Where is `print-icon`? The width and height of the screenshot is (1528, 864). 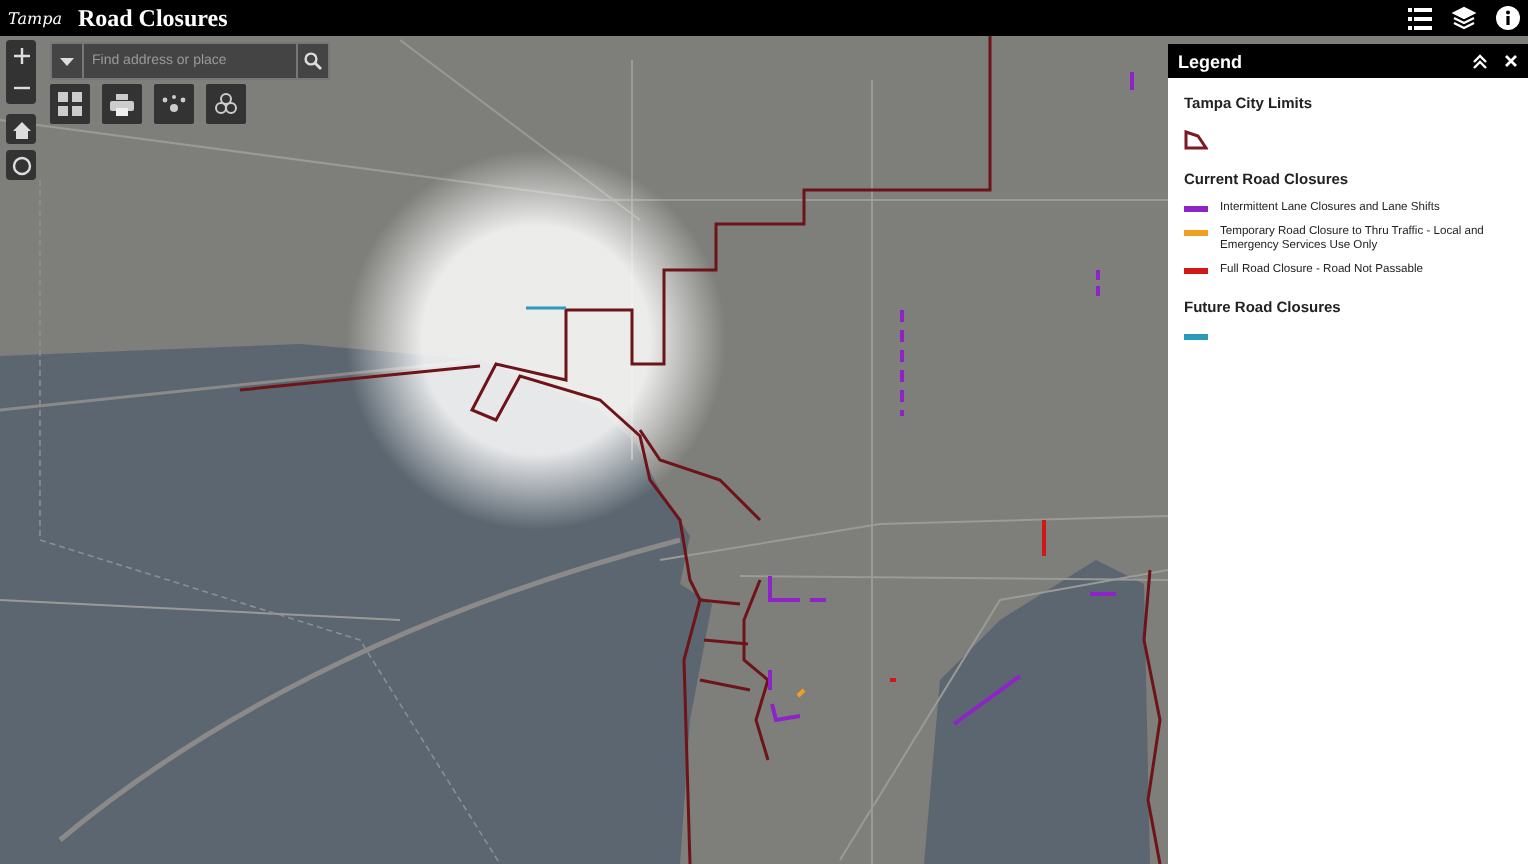
print-icon is located at coordinates (122, 104).